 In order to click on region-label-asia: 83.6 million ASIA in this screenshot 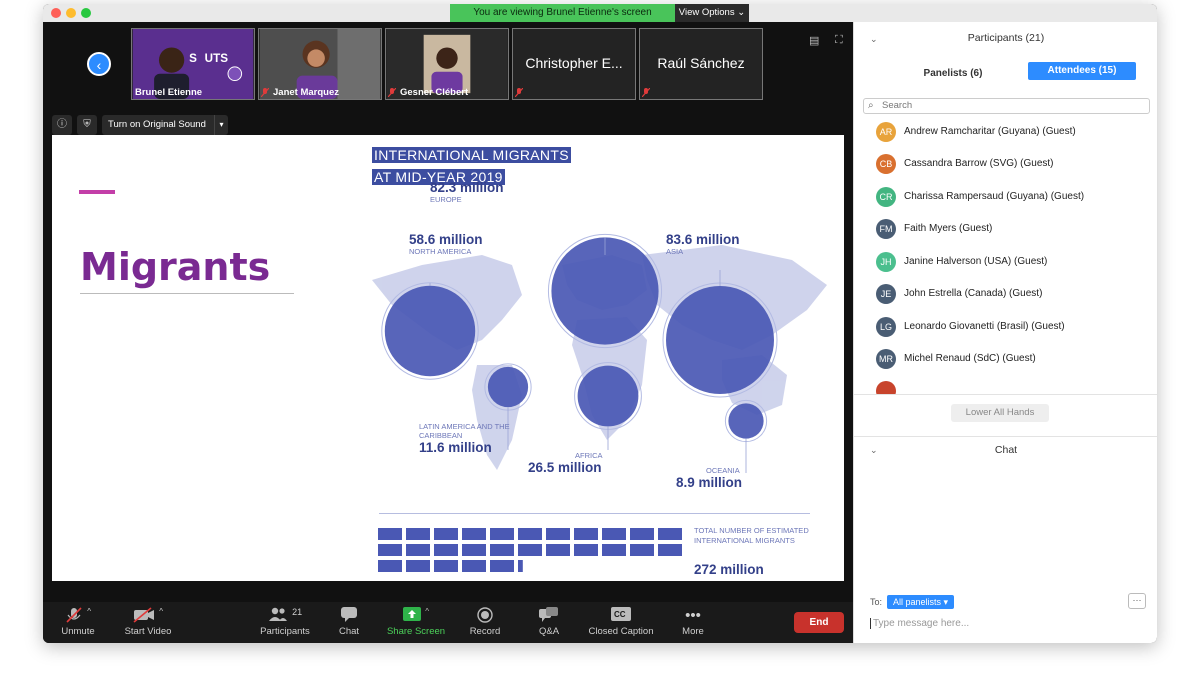, I will do `click(703, 244)`.